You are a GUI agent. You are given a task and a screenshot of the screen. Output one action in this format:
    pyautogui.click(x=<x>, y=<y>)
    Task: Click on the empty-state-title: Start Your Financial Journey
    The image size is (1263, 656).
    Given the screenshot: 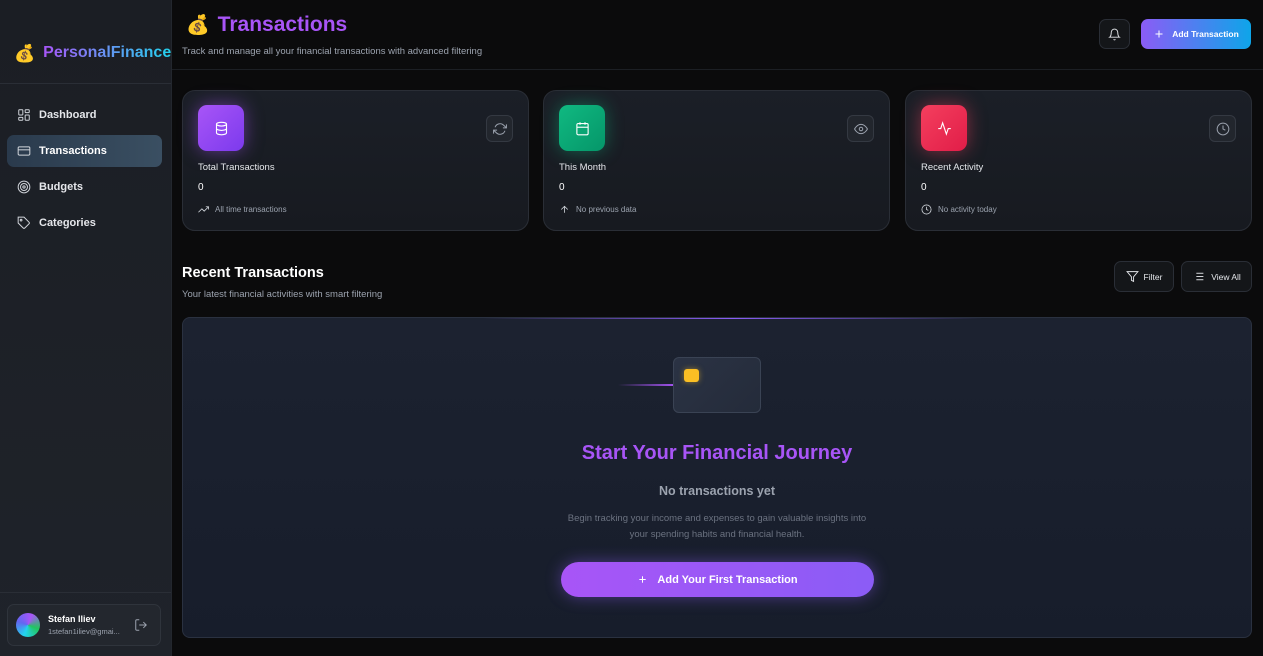 What is the action you would take?
    pyautogui.click(x=717, y=453)
    